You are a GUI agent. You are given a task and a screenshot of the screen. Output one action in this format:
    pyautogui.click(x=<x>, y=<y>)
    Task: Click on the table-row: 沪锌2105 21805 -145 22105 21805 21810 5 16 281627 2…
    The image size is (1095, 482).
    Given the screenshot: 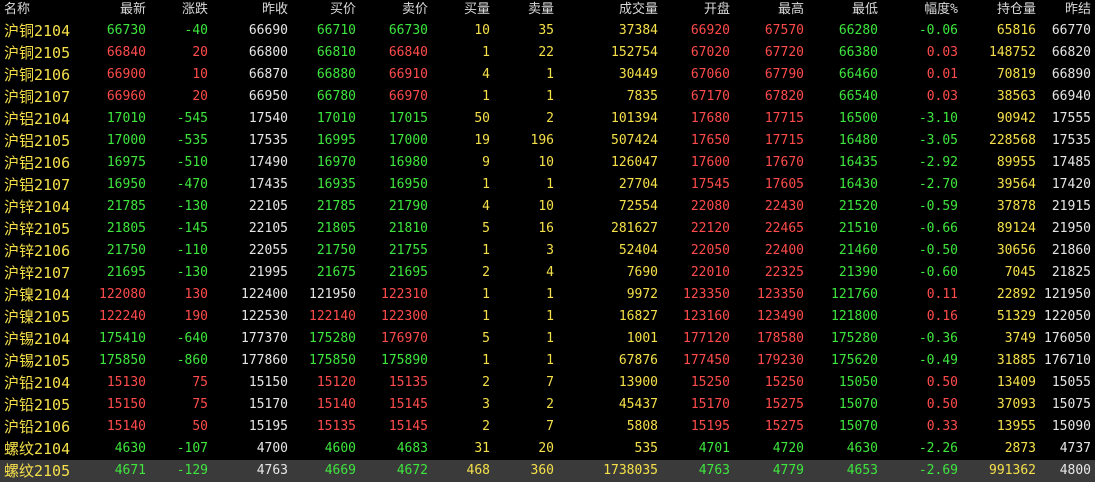 What is the action you would take?
    pyautogui.click(x=547, y=229)
    